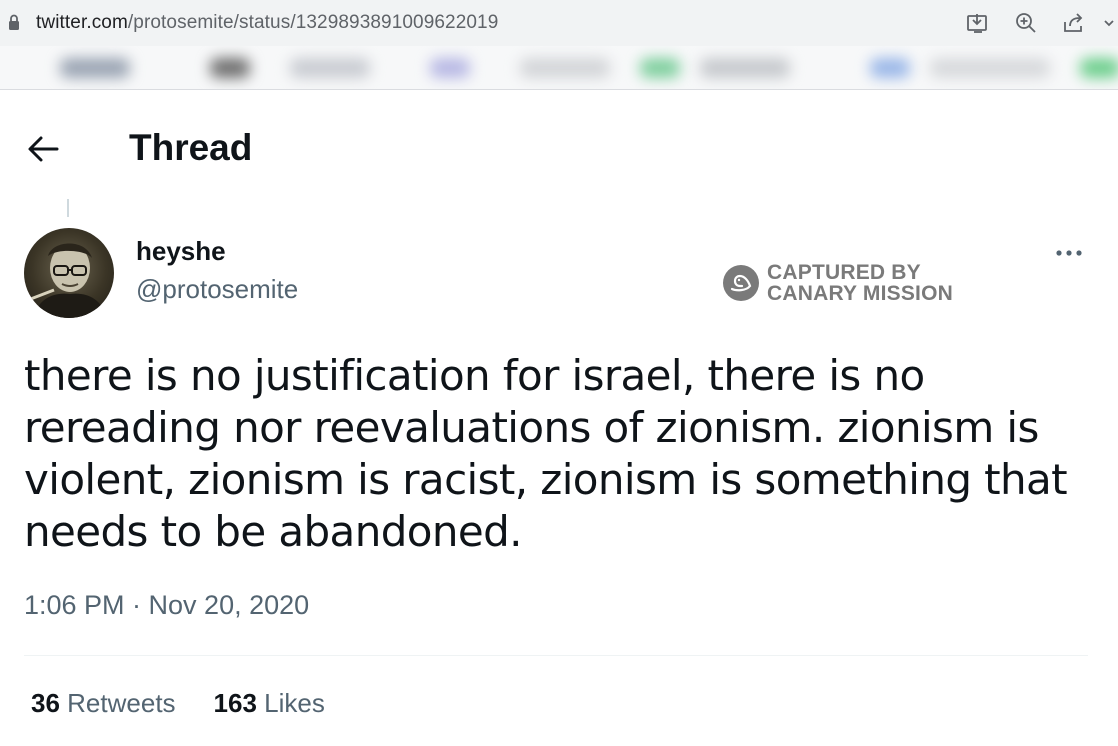  I want to click on retweets-label: Retweets, so click(121, 703).